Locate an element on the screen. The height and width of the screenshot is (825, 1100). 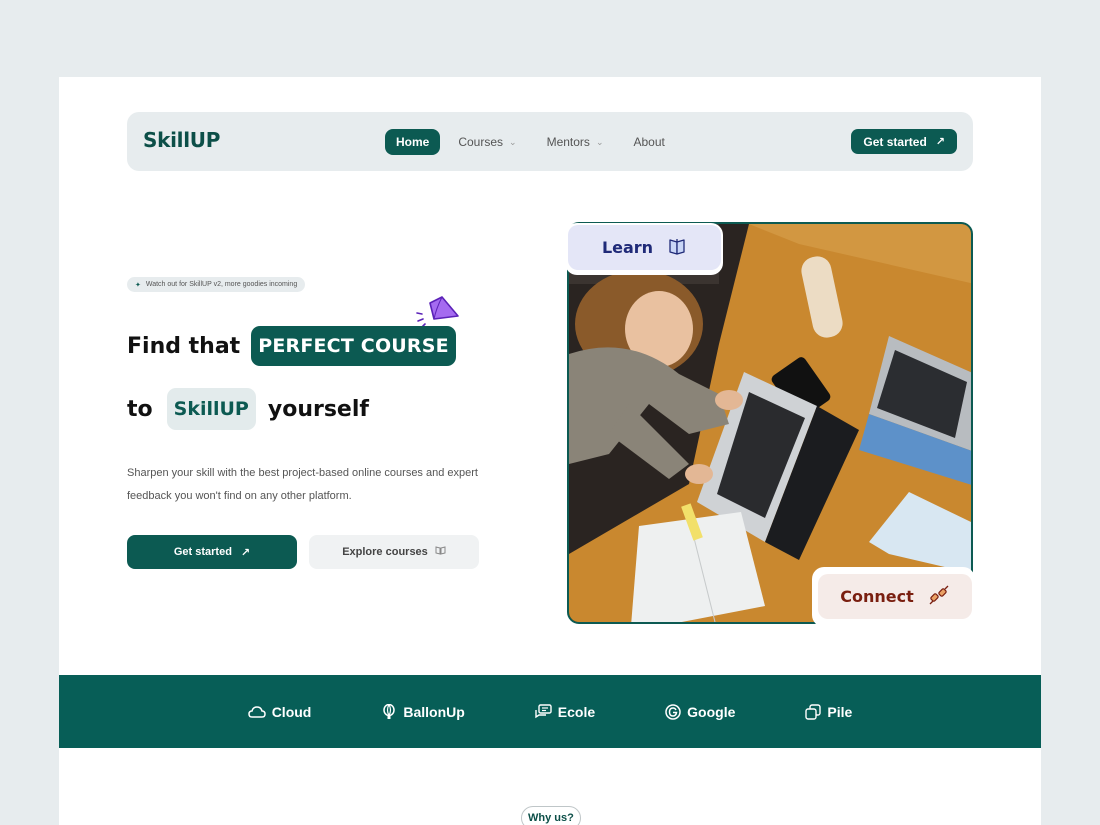
nav-courses: Courses ⌄ is located at coordinates (487, 142).